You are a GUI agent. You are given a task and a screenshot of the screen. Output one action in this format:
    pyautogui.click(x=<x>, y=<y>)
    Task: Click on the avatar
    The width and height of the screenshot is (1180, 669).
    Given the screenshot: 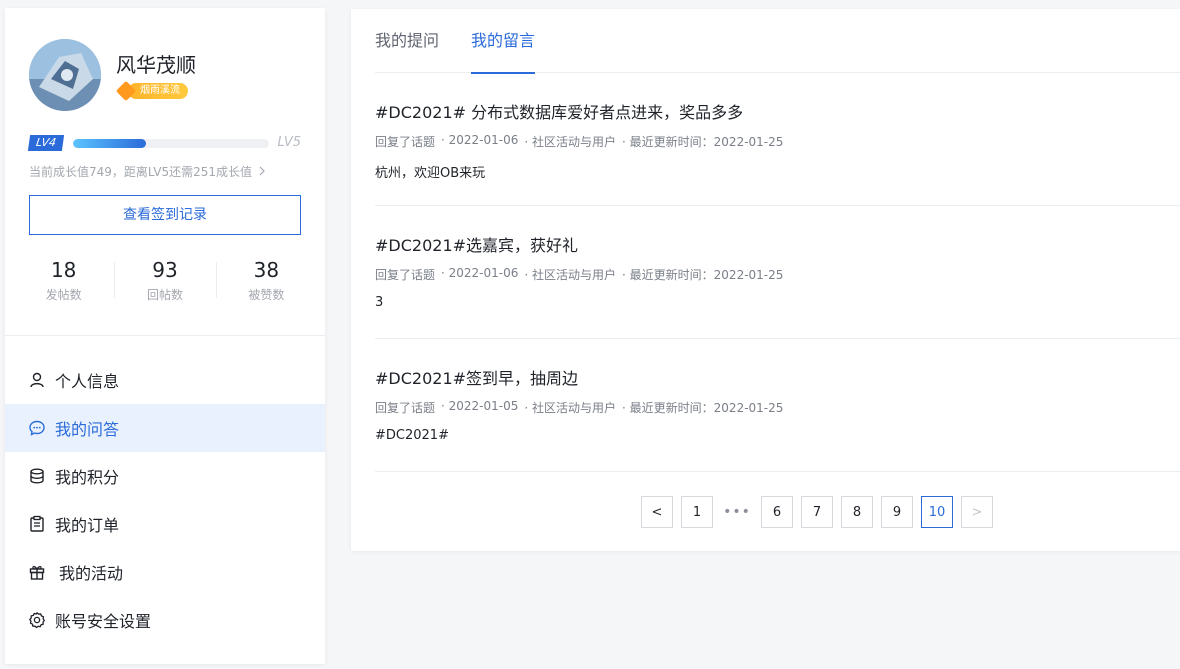 What is the action you would take?
    pyautogui.click(x=65, y=75)
    